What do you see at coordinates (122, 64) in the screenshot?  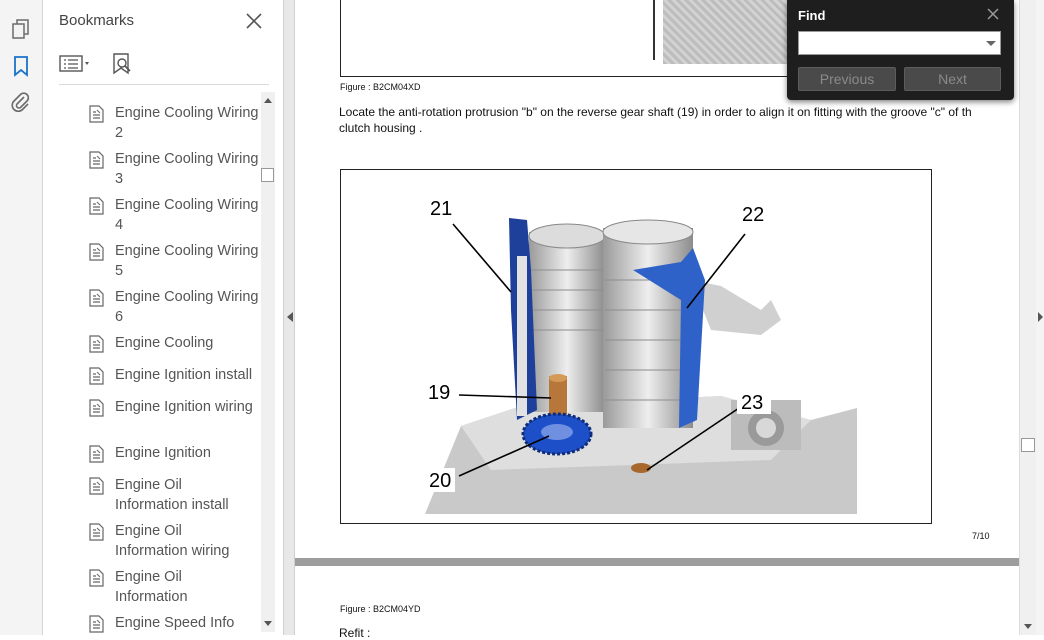 I see `find-bookmark-icon` at bounding box center [122, 64].